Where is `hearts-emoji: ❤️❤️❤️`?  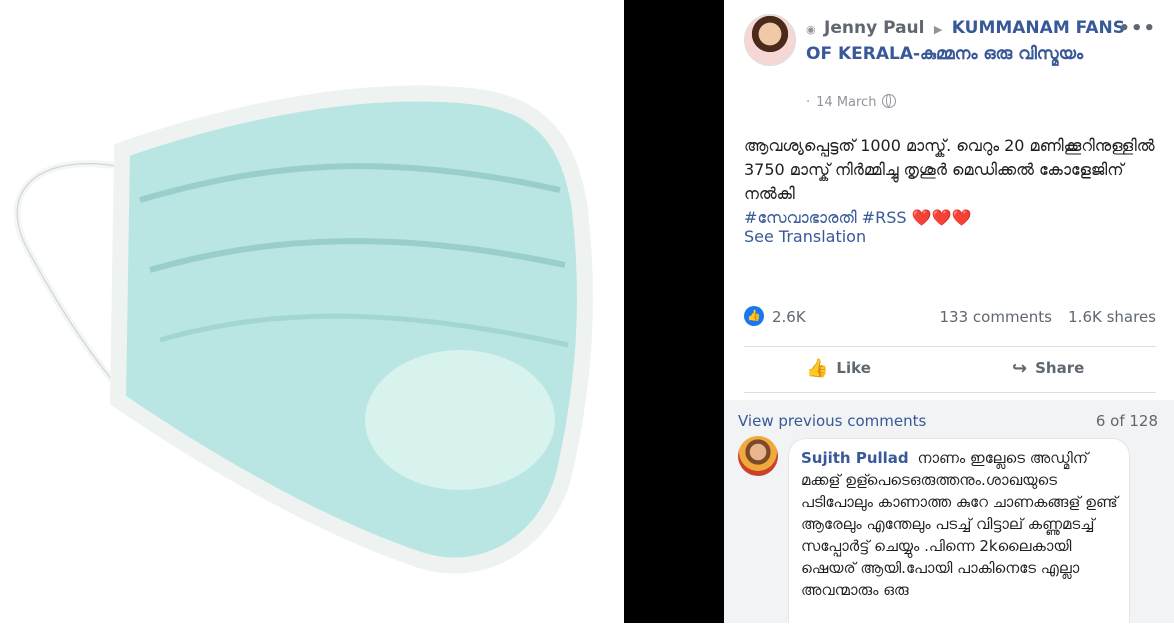
hearts-emoji: ❤️❤️❤️ is located at coordinates (941, 217).